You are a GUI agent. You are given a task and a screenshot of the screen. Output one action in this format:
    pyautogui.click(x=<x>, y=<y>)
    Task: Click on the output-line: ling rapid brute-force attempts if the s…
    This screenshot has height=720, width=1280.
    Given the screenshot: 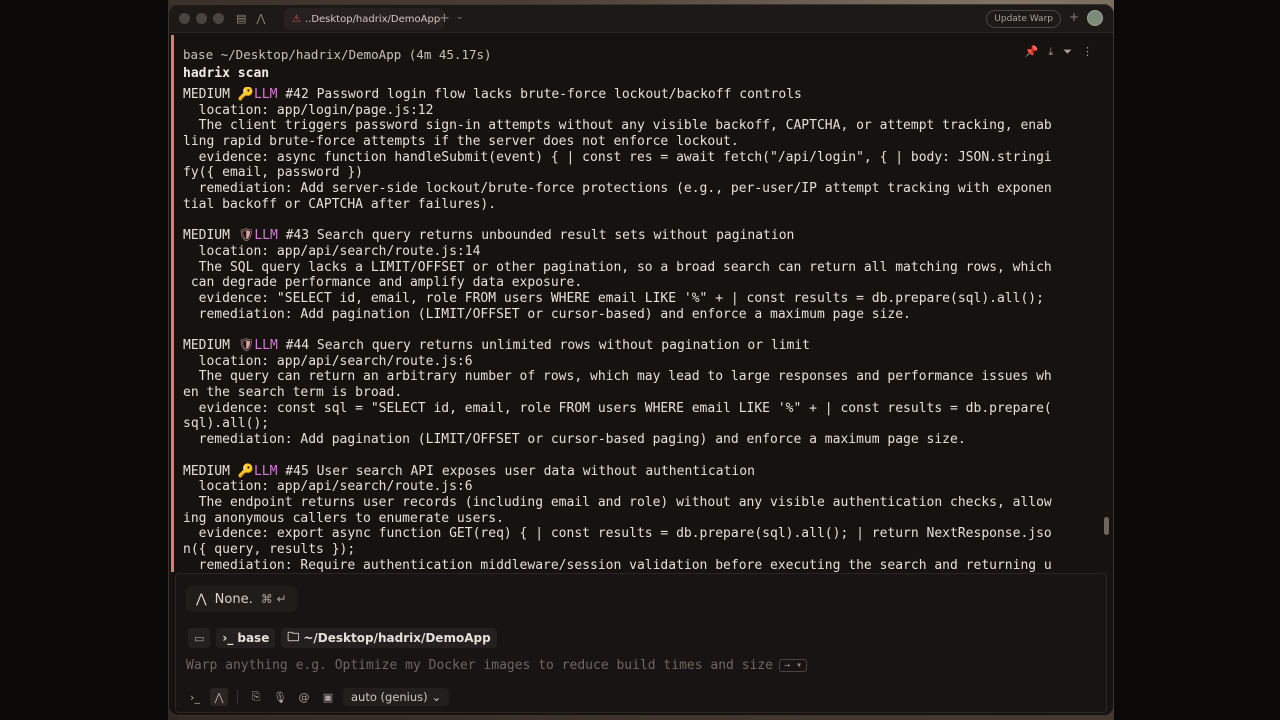 What is the action you would take?
    pyautogui.click(x=461, y=142)
    